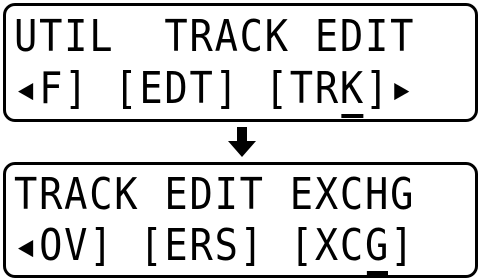 This screenshot has height=279, width=485. I want to click on lcd-line-2-post: ]▸, so click(390, 88).